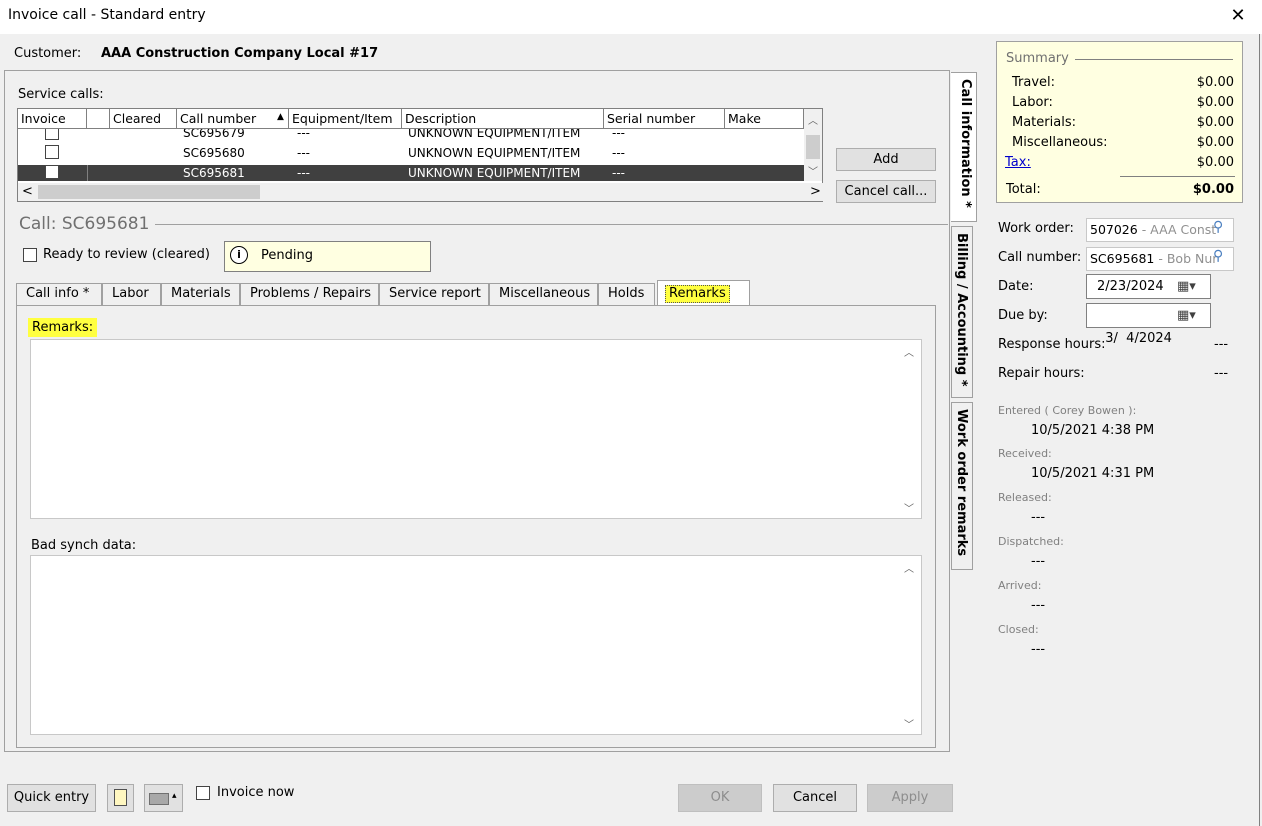 Image resolution: width=1262 pixels, height=826 pixels. What do you see at coordinates (1123, 142) in the screenshot?
I see `summary-miscellaneous: Miscellaneous: $0.00` at bounding box center [1123, 142].